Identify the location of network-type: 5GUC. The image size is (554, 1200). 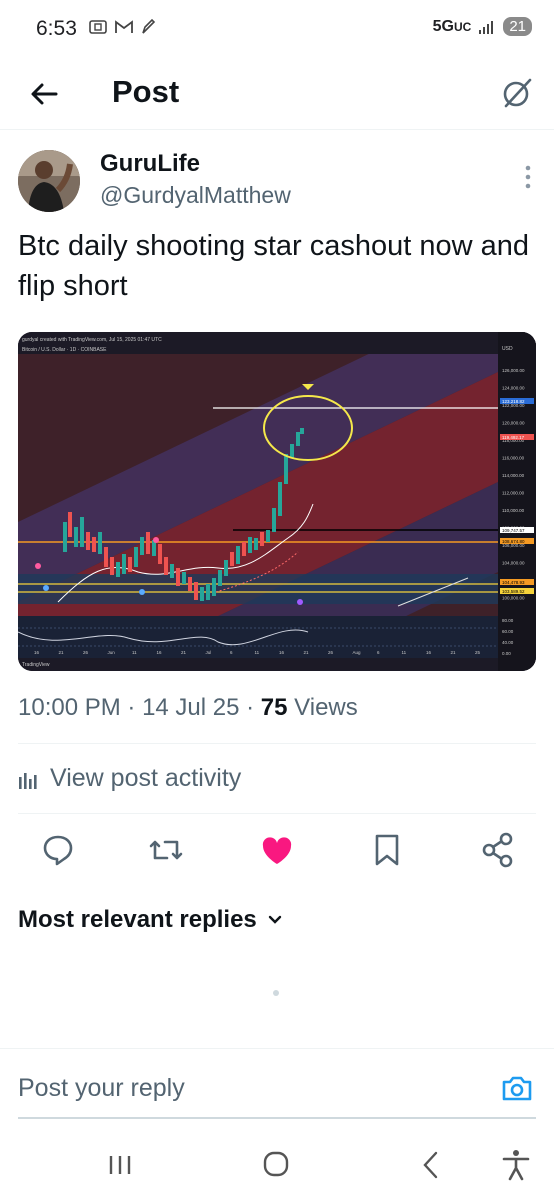
(452, 26).